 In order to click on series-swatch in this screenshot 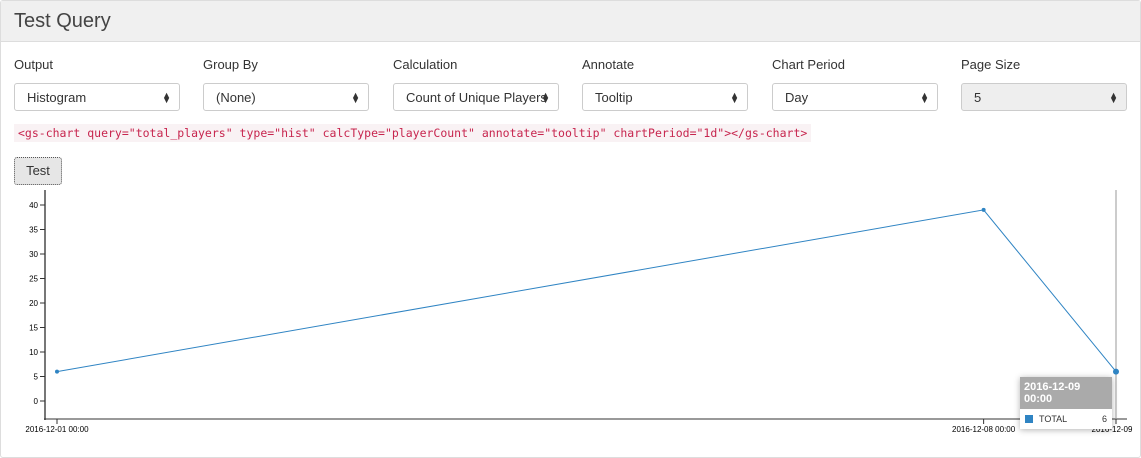, I will do `click(1029, 419)`.